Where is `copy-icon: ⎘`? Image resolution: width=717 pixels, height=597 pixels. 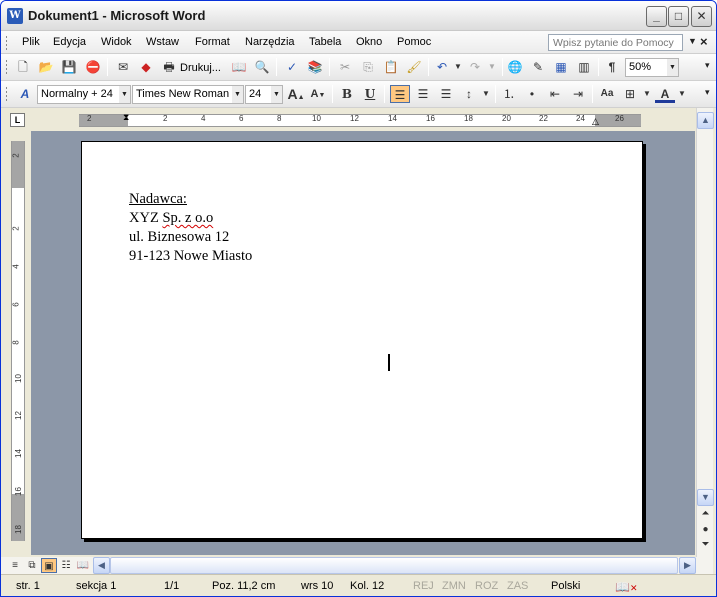
copy-icon: ⎘ is located at coordinates (368, 67).